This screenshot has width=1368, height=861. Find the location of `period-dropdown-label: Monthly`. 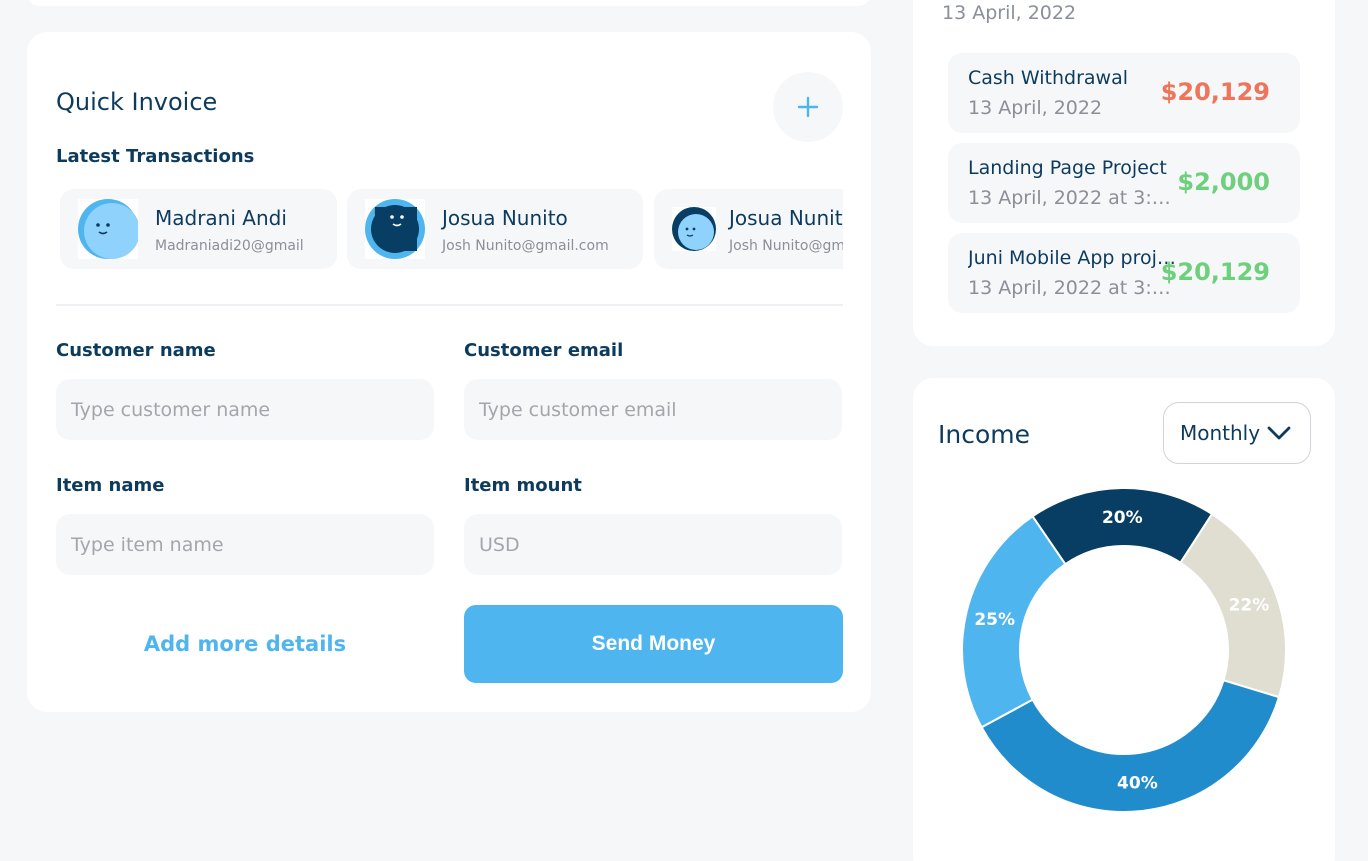

period-dropdown-label: Monthly is located at coordinates (1220, 433).